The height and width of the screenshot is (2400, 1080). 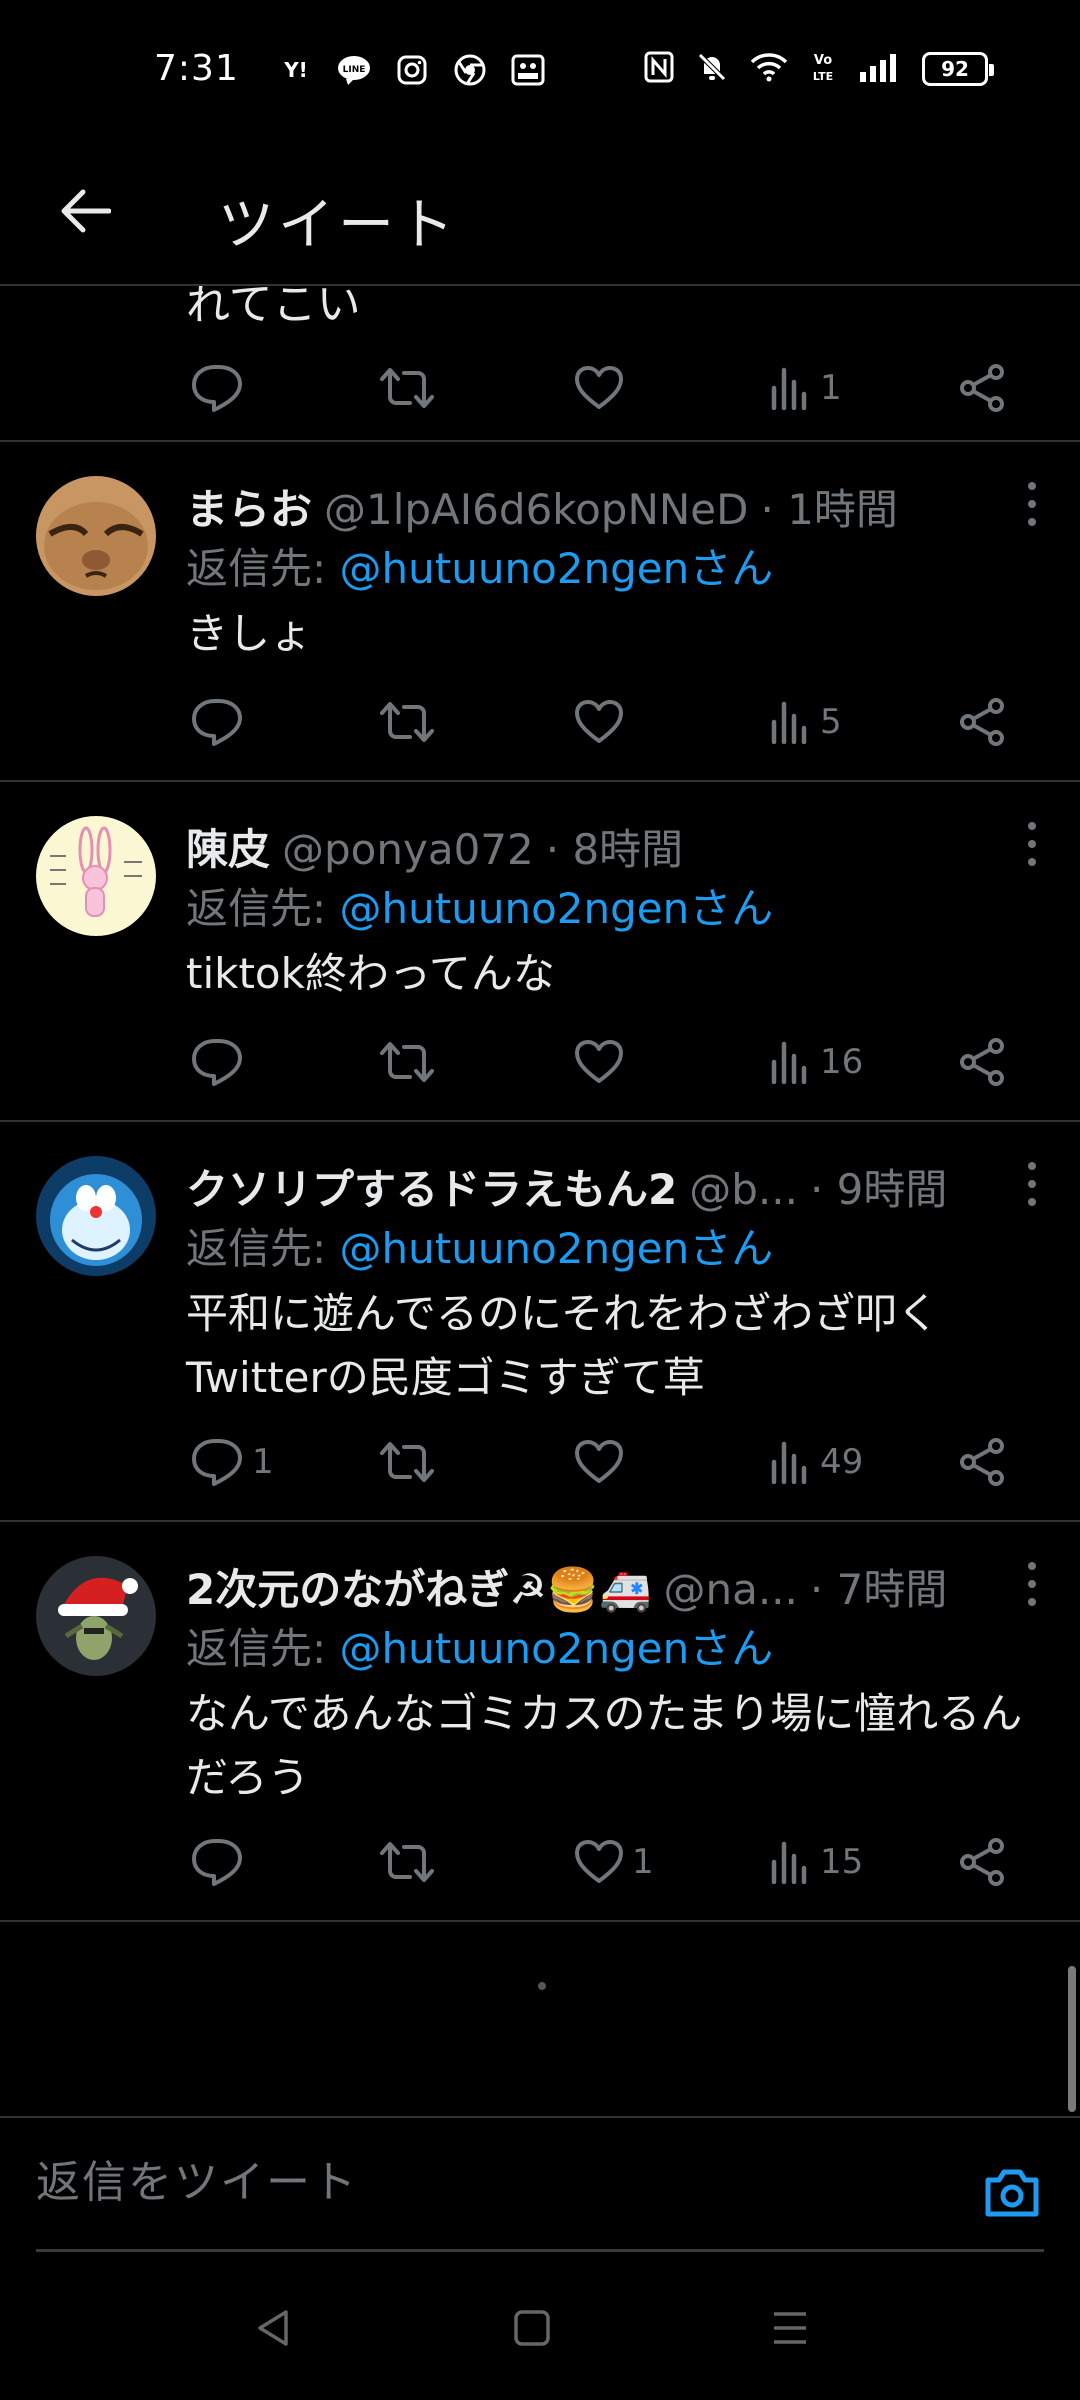 What do you see at coordinates (958, 69) in the screenshot?
I see `battery-indicator: 92` at bounding box center [958, 69].